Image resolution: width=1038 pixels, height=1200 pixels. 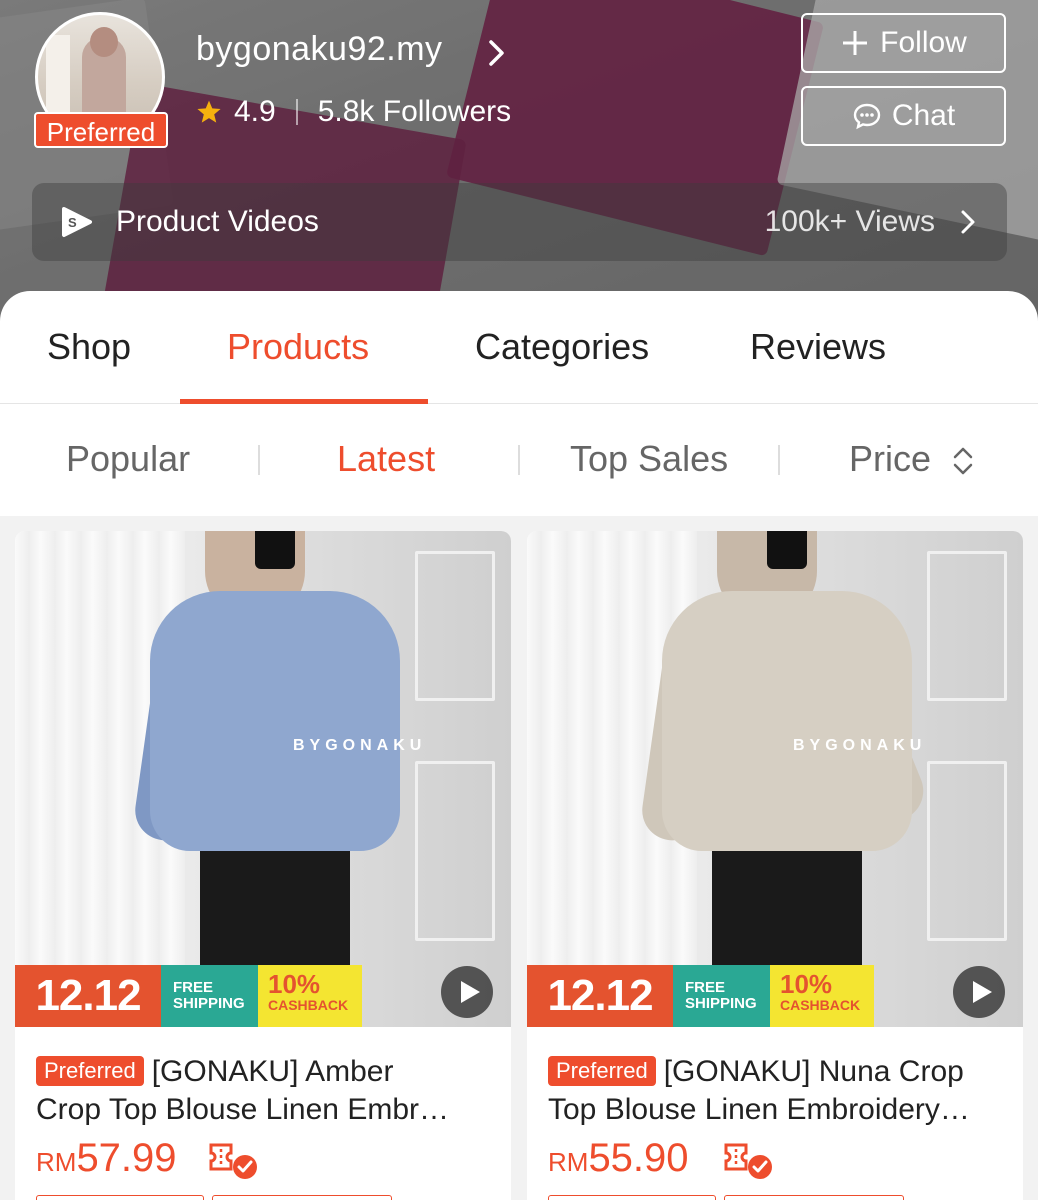 I want to click on shop-tabs: Shop Products Categories Reviews, so click(x=519, y=347).